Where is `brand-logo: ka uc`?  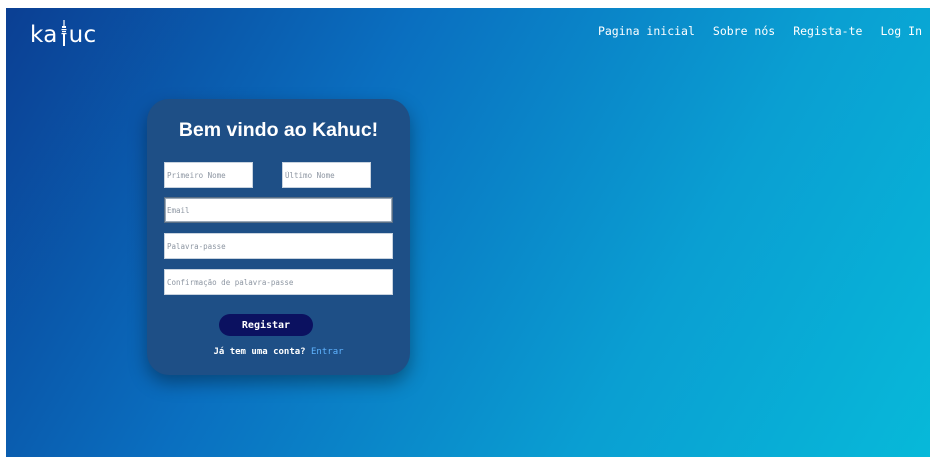 brand-logo: ka uc is located at coordinates (63, 34).